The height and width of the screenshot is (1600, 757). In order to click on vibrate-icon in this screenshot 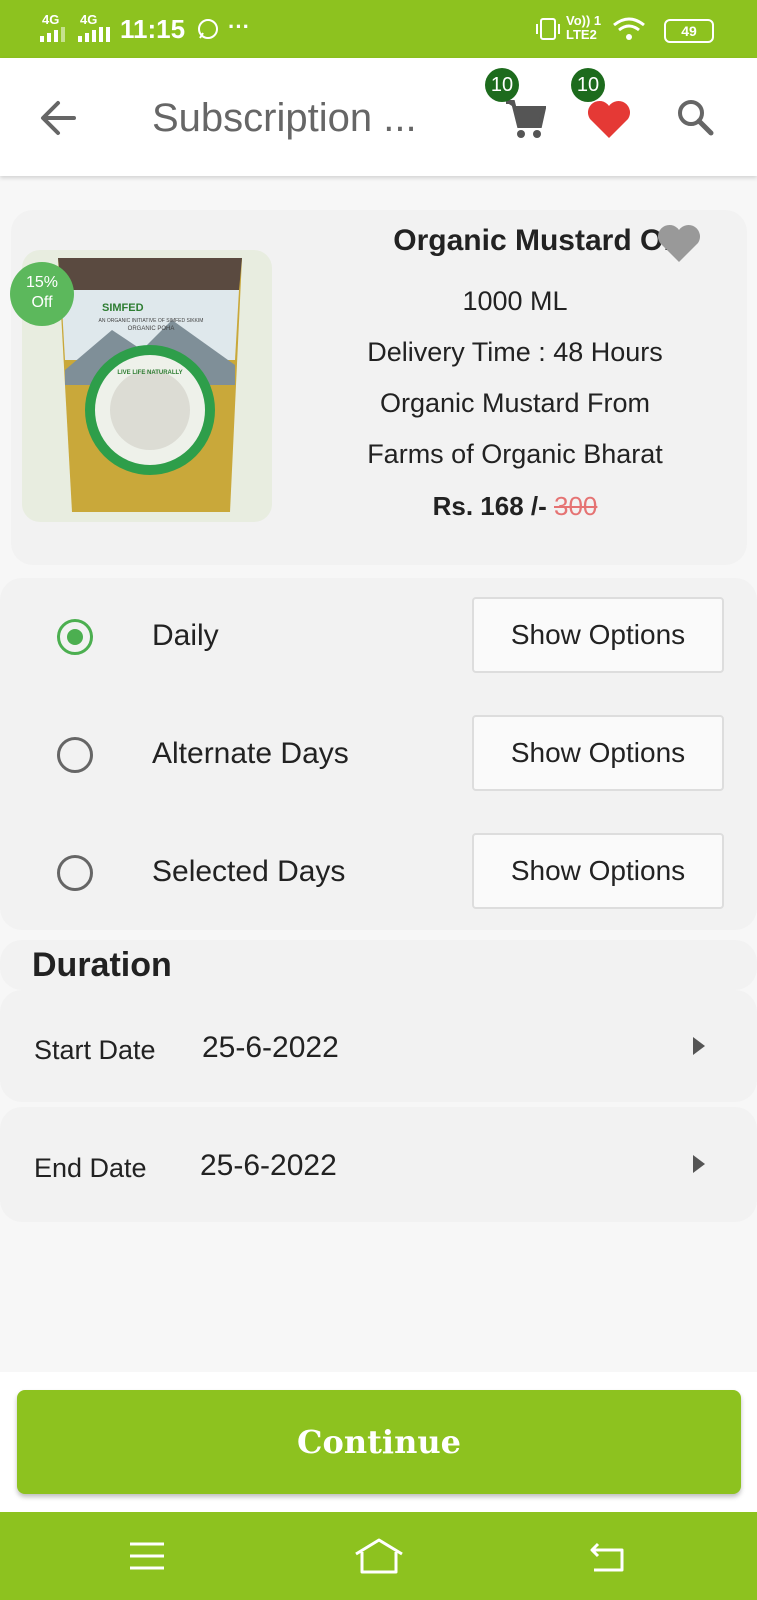, I will do `click(548, 29)`.